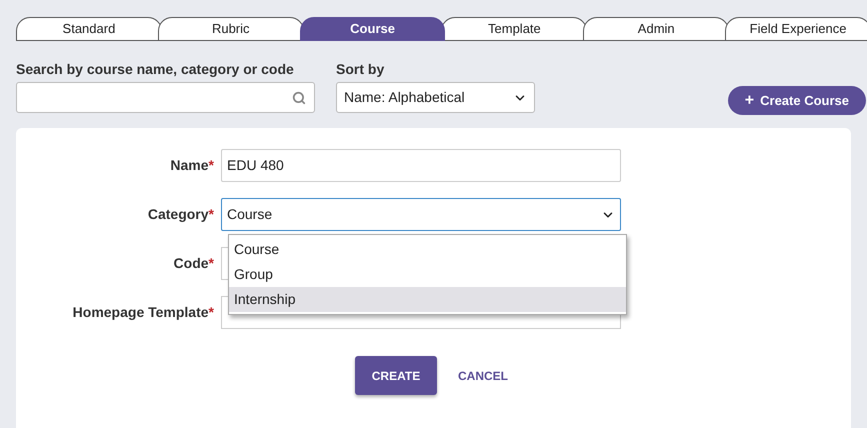 This screenshot has height=428, width=867. I want to click on create-button: CREATE, so click(396, 375).